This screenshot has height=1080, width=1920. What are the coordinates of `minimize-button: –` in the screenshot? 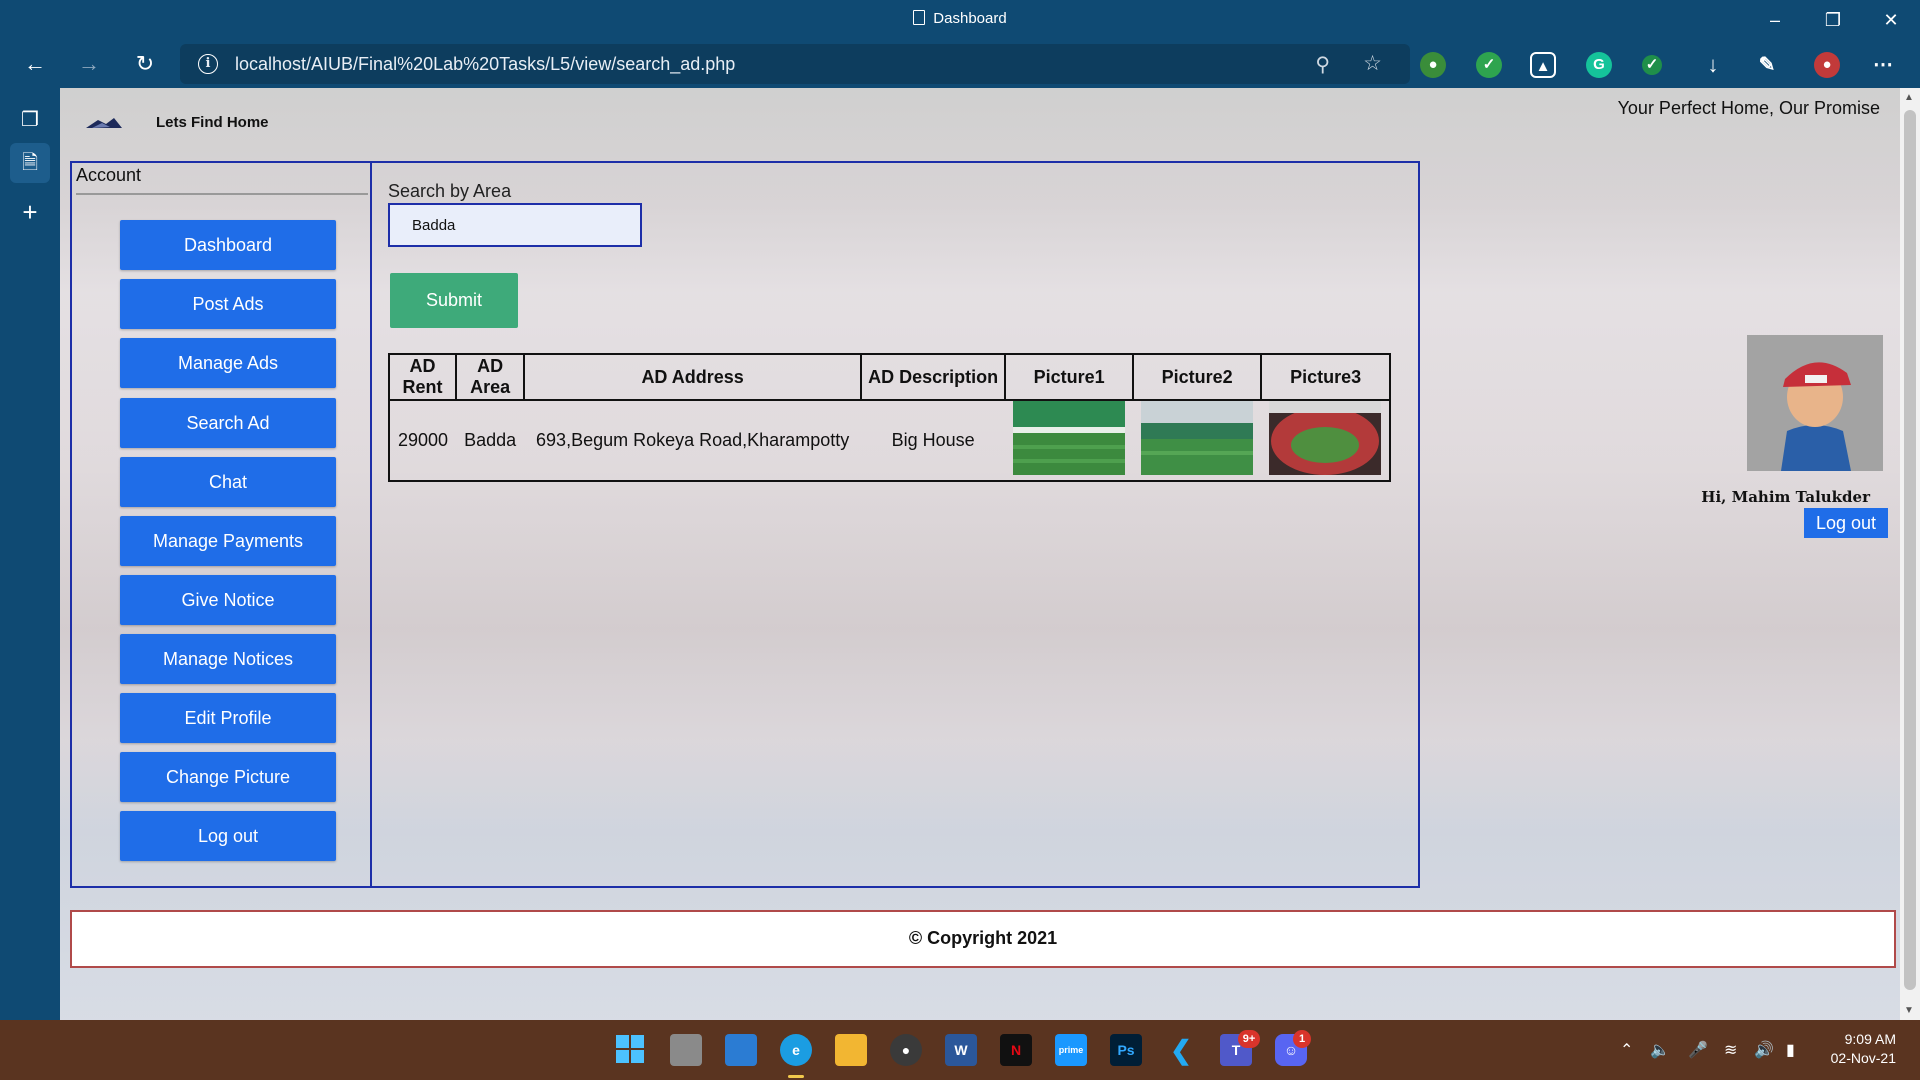 It's located at (1775, 20).